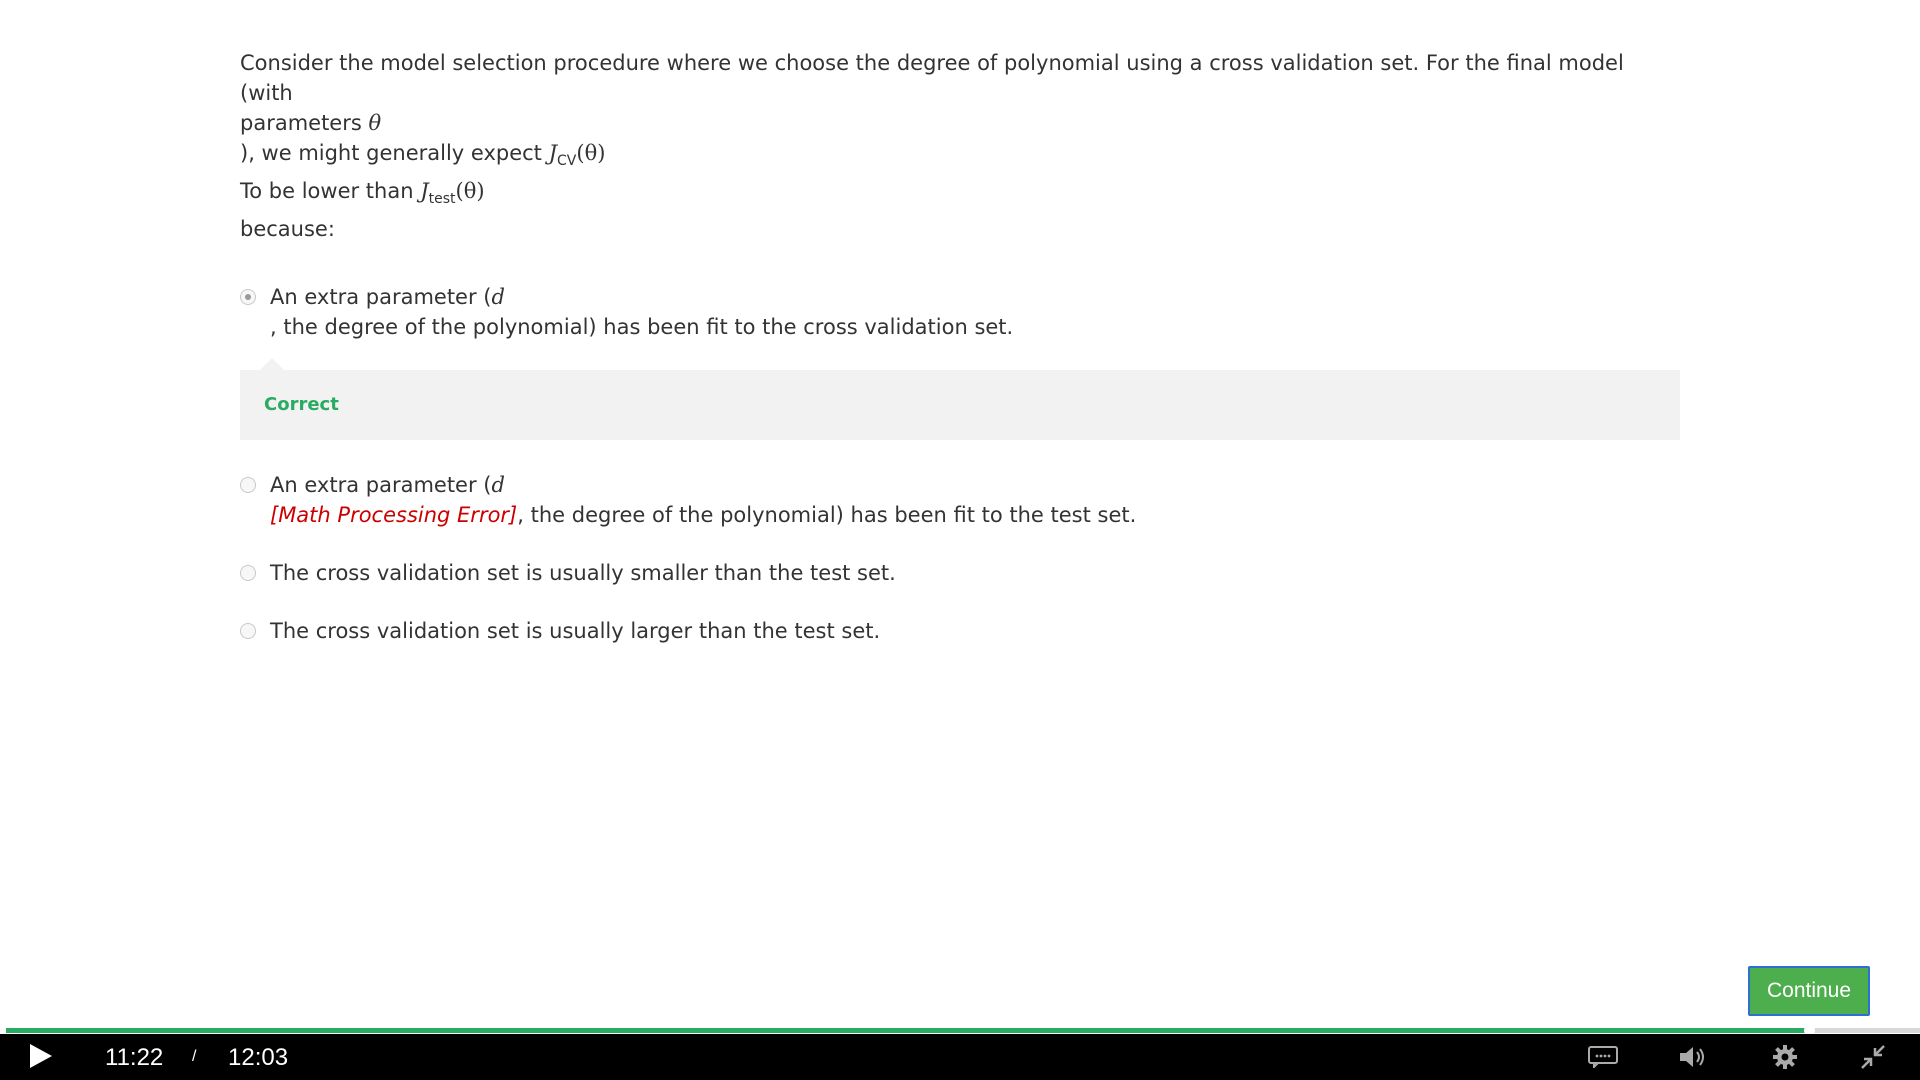 This screenshot has width=1920, height=1080. I want to click on stem-text: To be lower than, so click(330, 191).